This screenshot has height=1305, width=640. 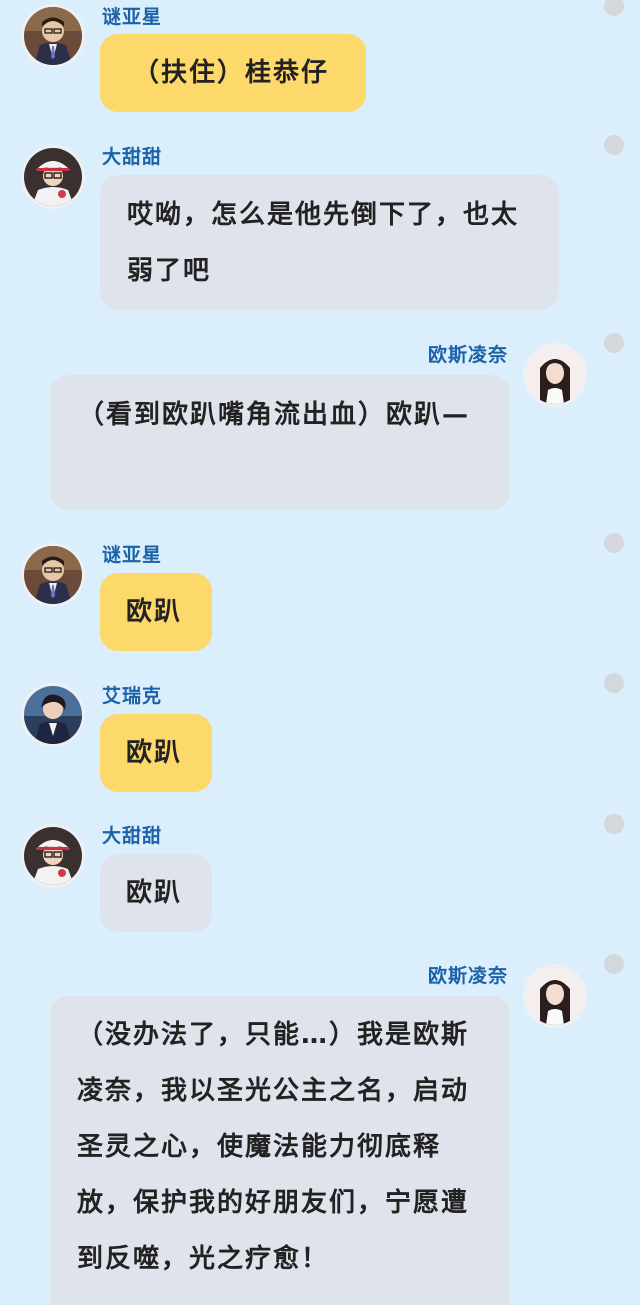 I want to click on sender-name: 艾瑞克, so click(x=132, y=696).